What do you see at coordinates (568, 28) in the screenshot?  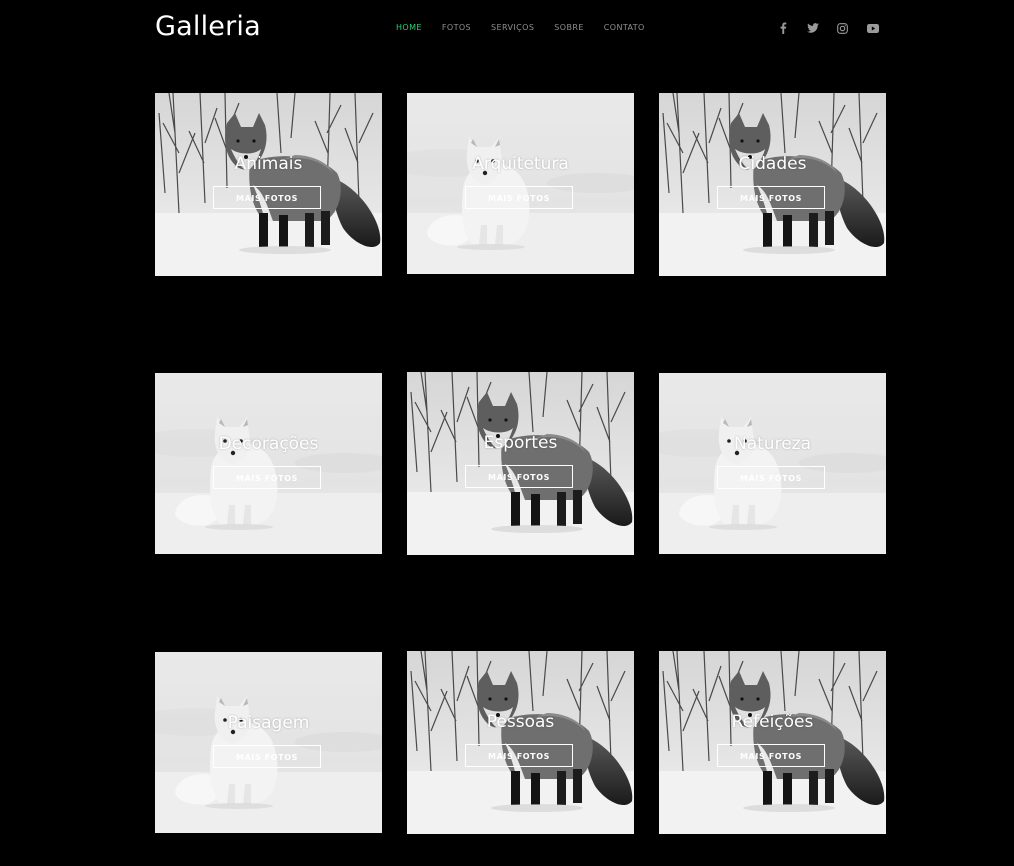 I see `nav-sobre: SOBRE` at bounding box center [568, 28].